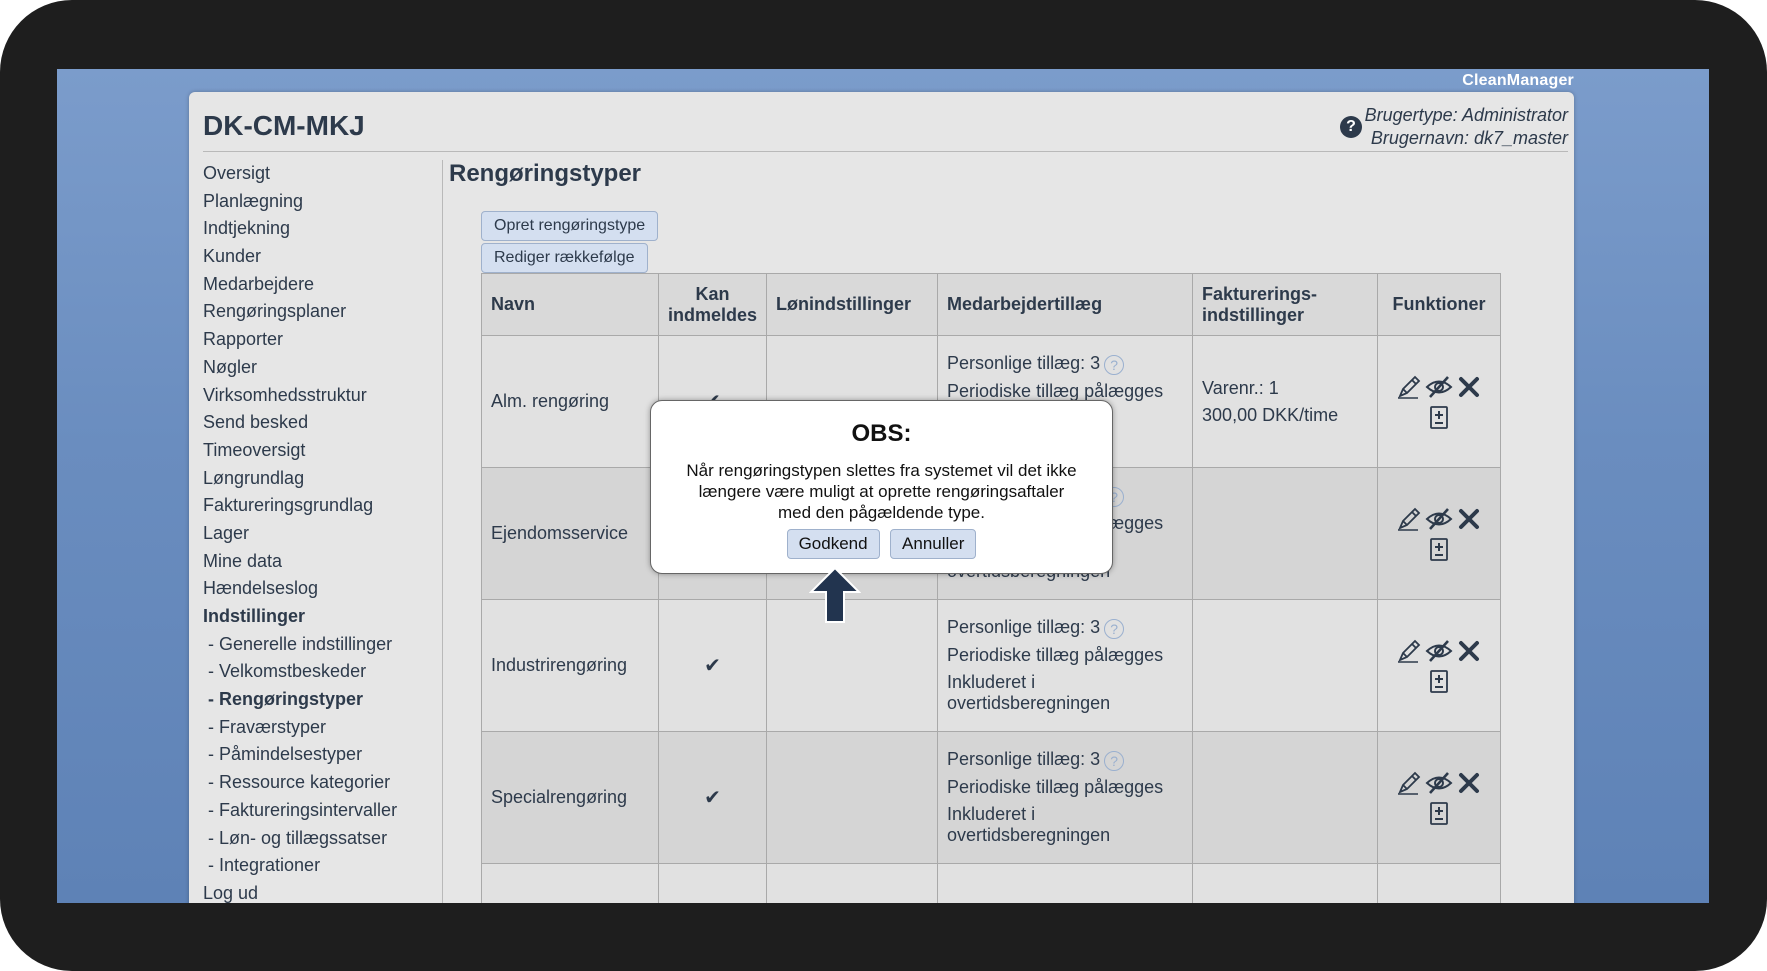 The image size is (1767, 971). What do you see at coordinates (323, 285) in the screenshot?
I see `sidebar-item-medarbejdere: Medarbejdere` at bounding box center [323, 285].